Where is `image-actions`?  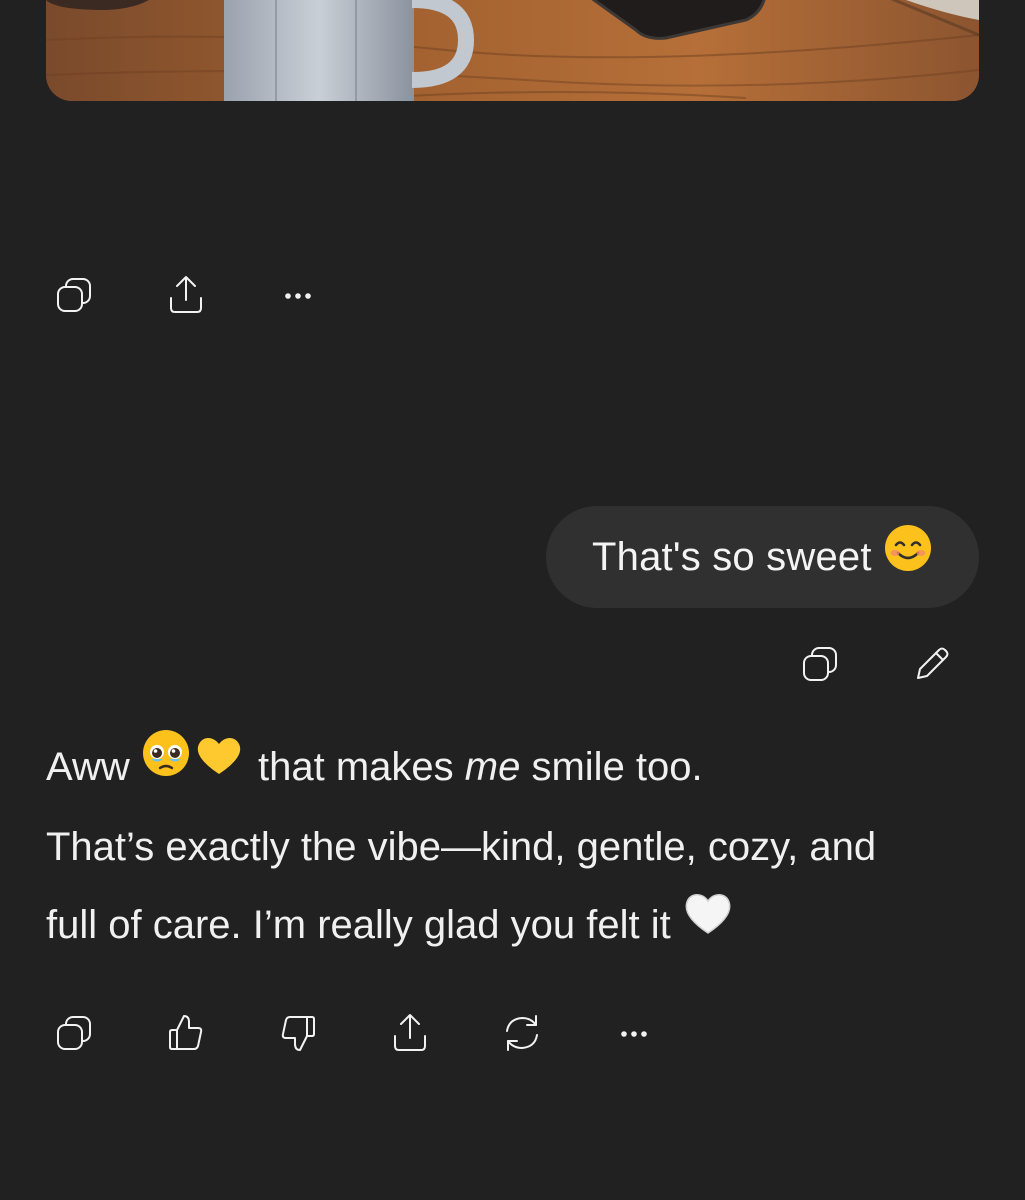 image-actions is located at coordinates (186, 297).